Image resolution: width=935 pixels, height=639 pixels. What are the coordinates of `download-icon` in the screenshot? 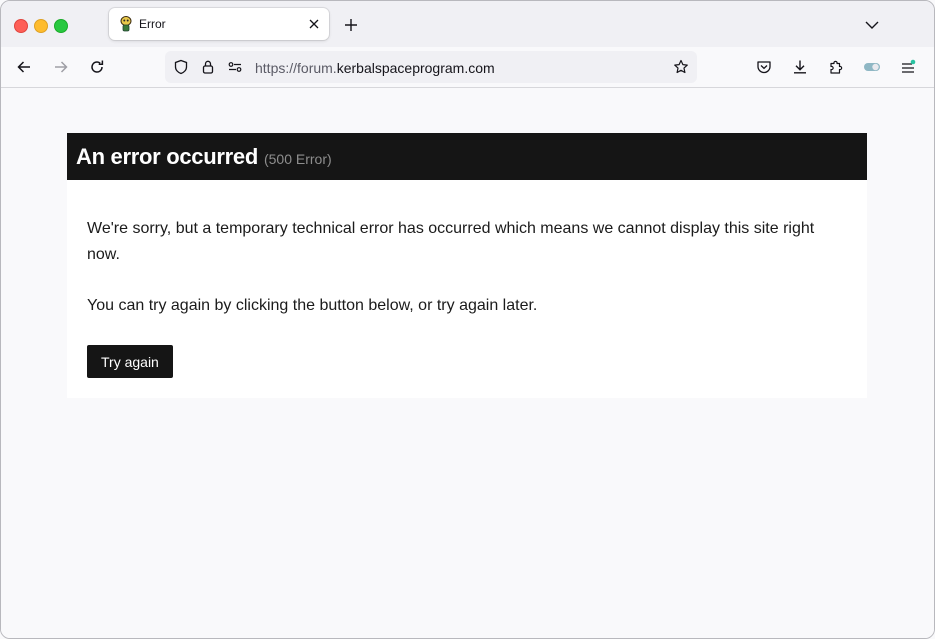 It's located at (800, 67).